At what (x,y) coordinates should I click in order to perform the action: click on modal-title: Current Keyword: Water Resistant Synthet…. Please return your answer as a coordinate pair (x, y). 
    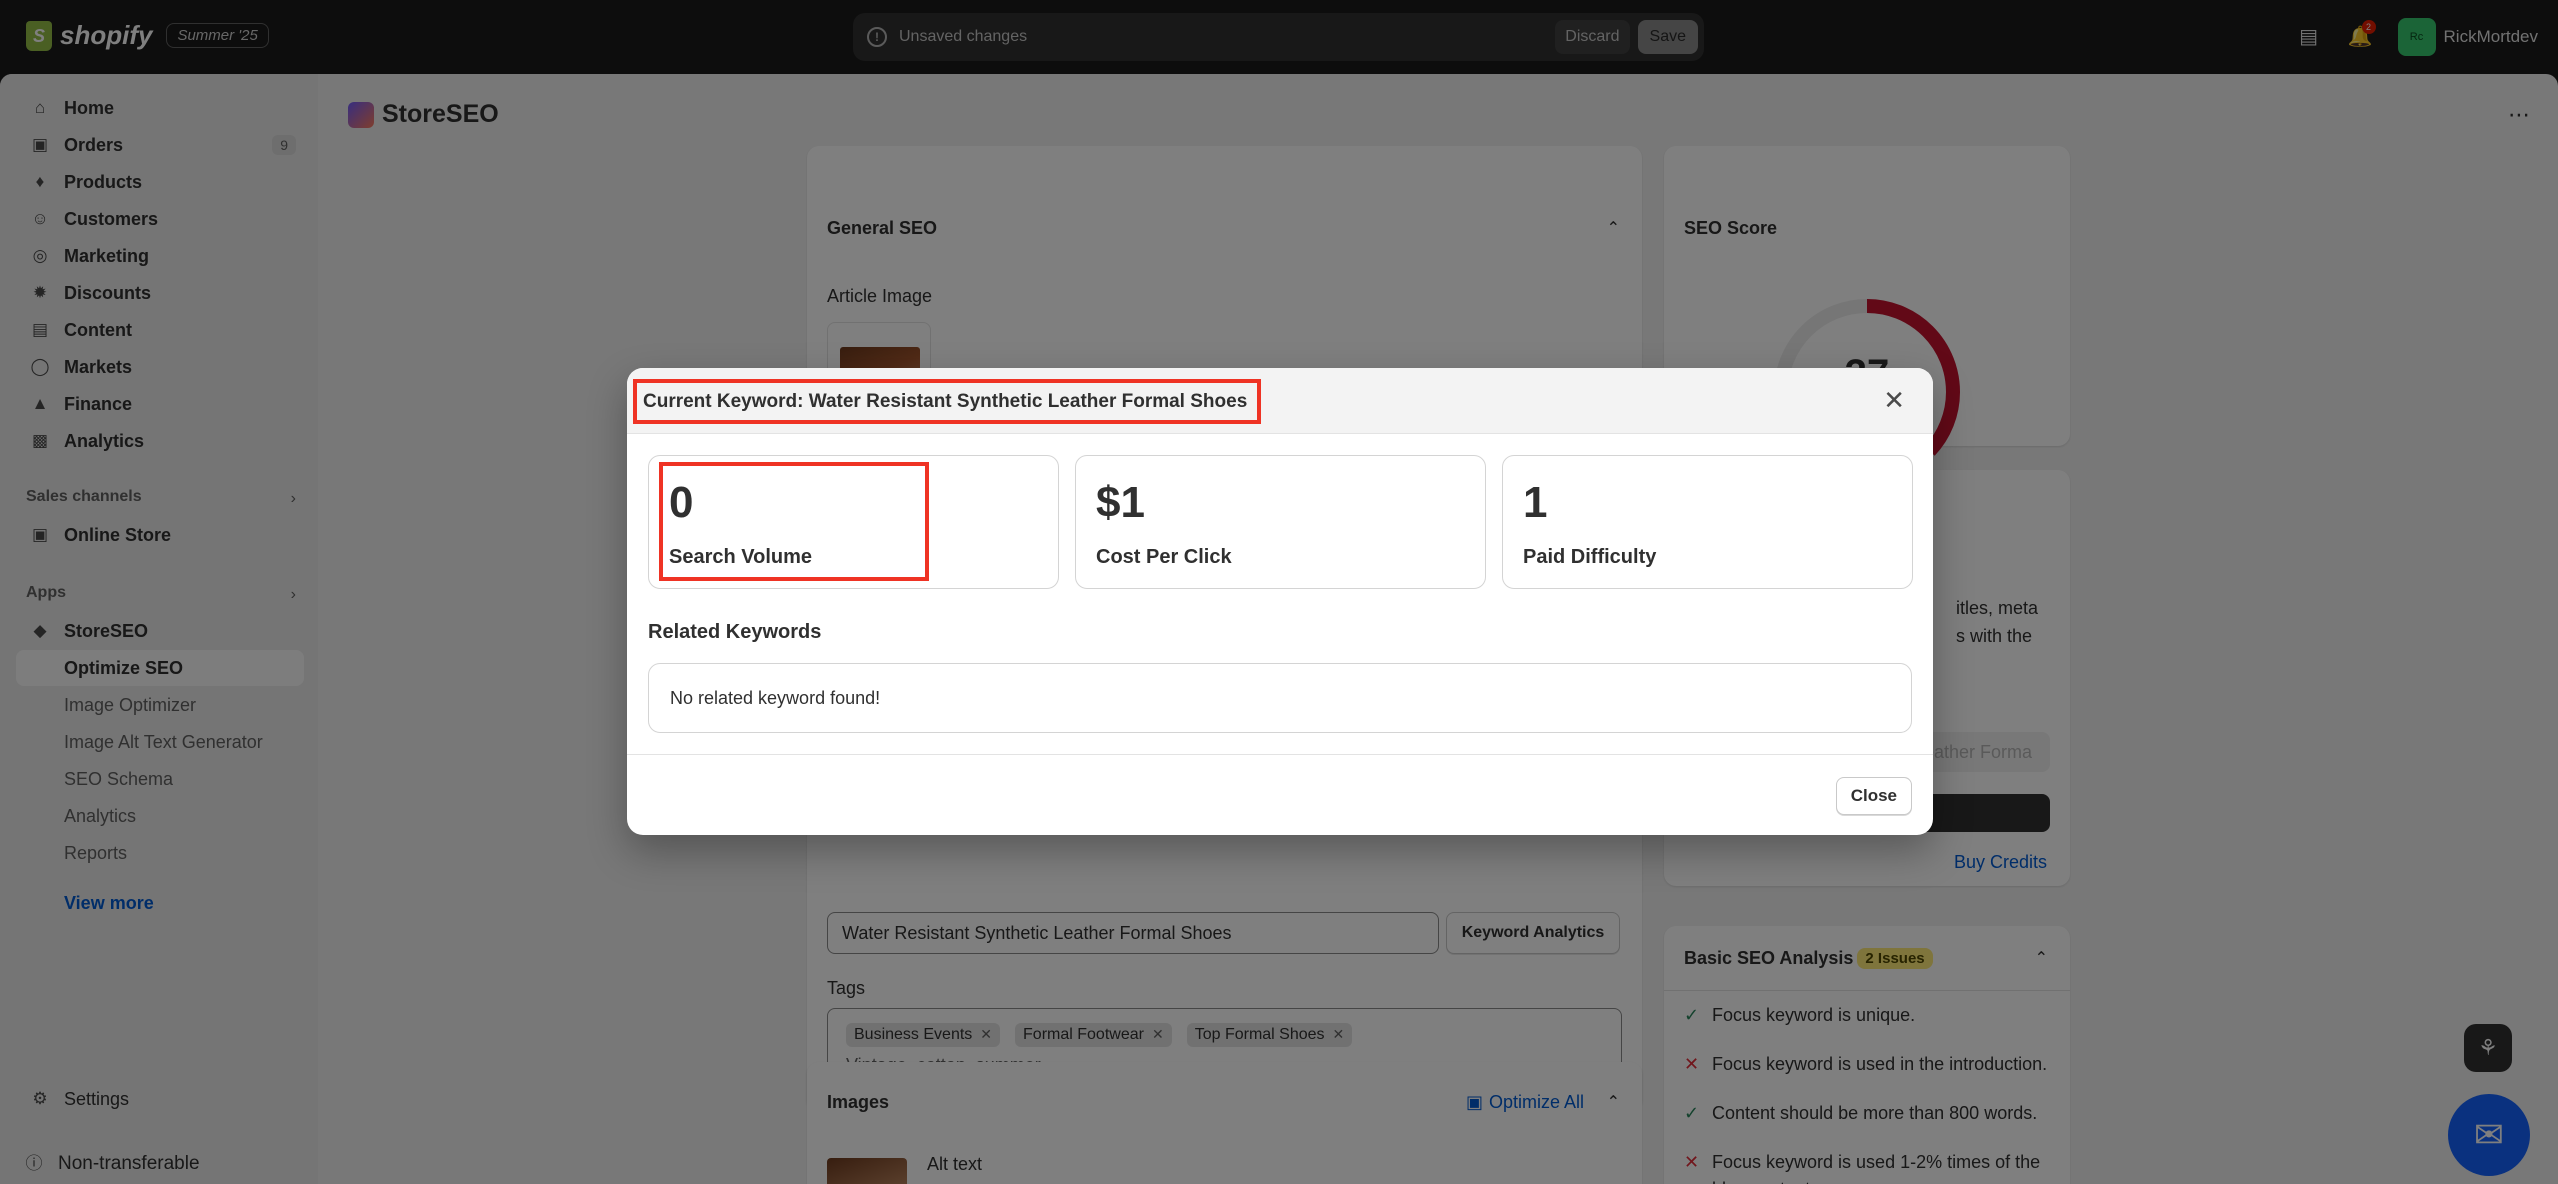
    Looking at the image, I should click on (947, 401).